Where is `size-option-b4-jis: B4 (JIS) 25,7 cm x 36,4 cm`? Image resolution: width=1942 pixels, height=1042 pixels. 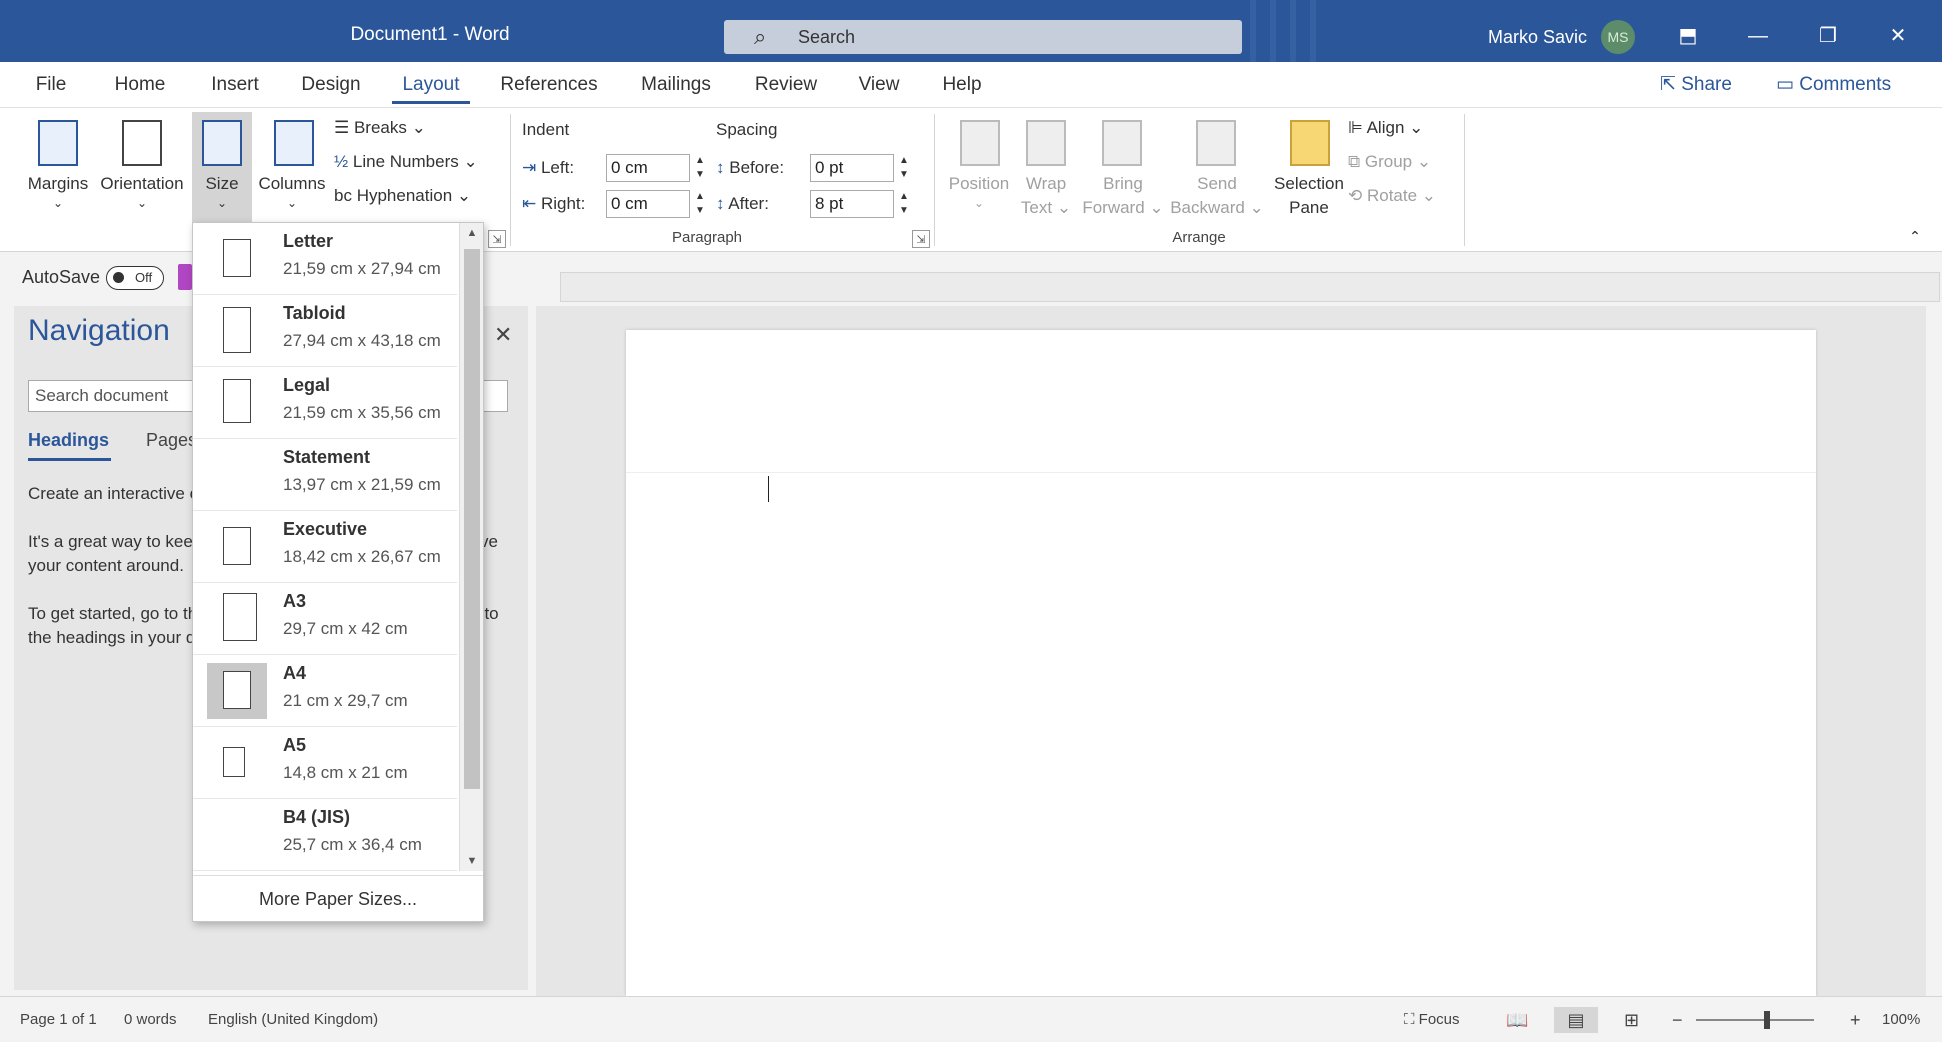 size-option-b4-jis: B4 (JIS) 25,7 cm x 36,4 cm is located at coordinates (325, 835).